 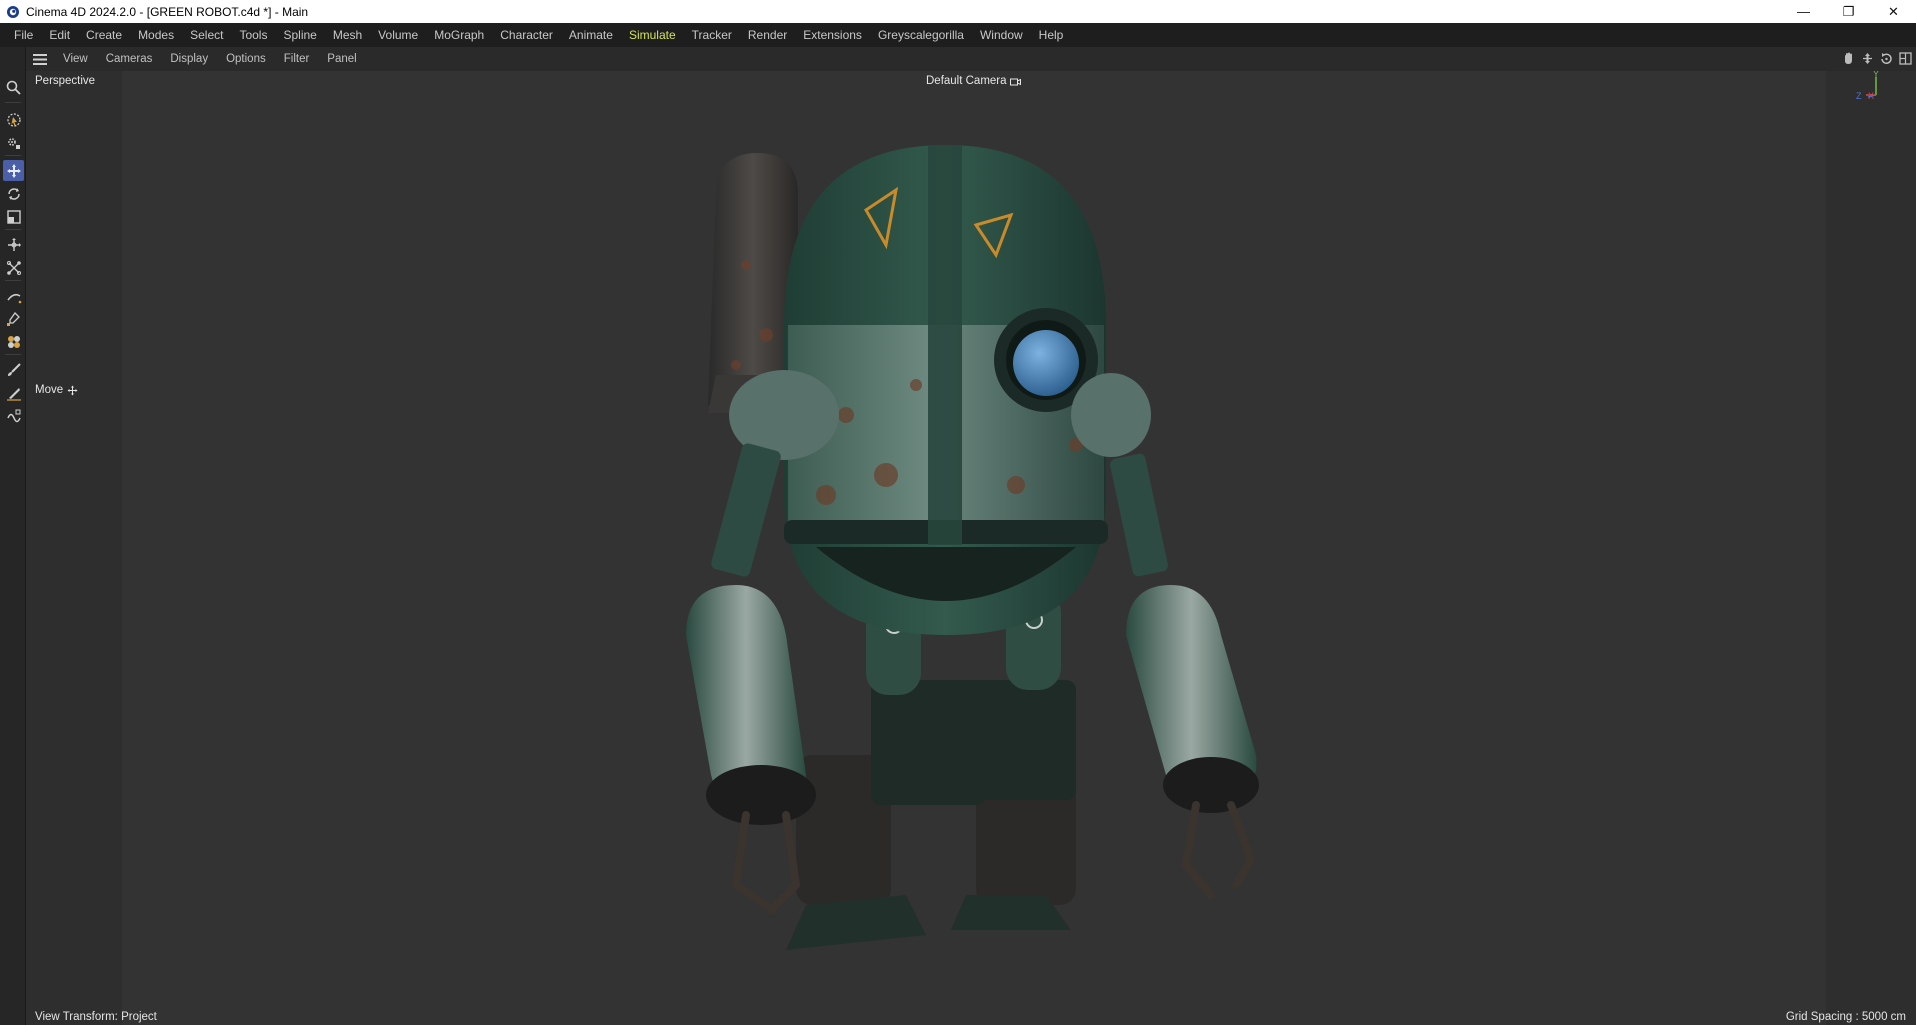 I want to click on settings-tool-icon, so click(x=13, y=142).